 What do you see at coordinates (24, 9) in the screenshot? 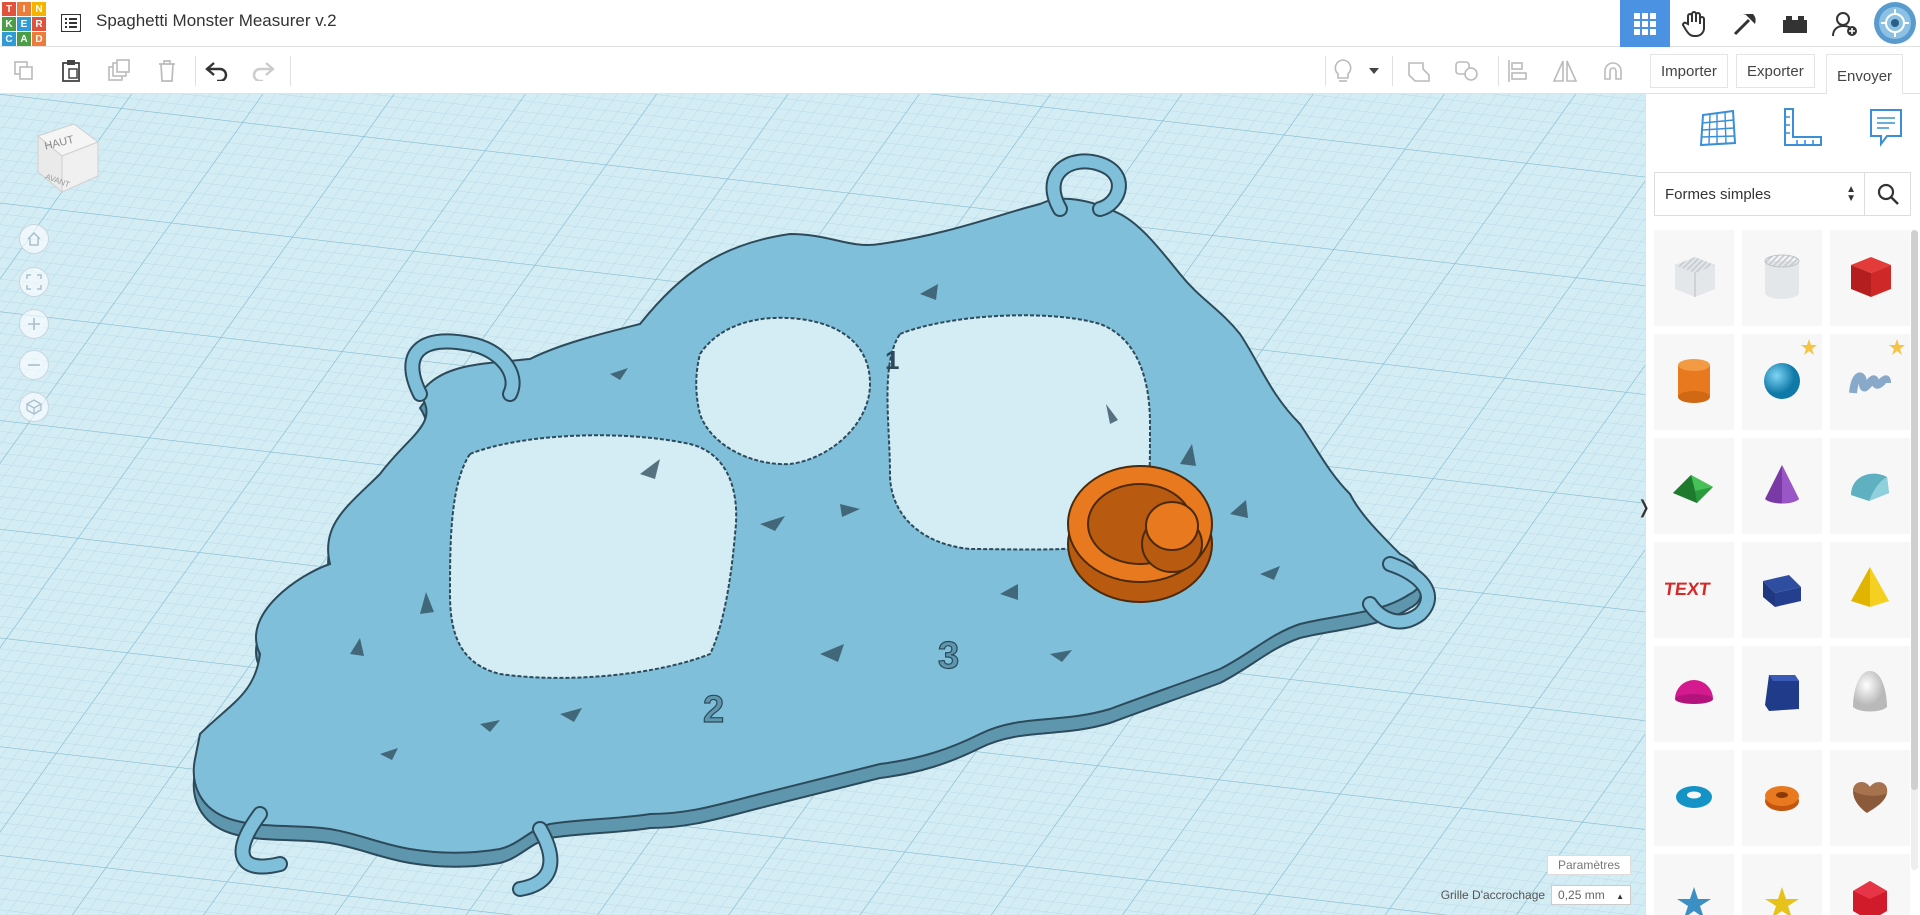
I see `logo-letter: I` at bounding box center [24, 9].